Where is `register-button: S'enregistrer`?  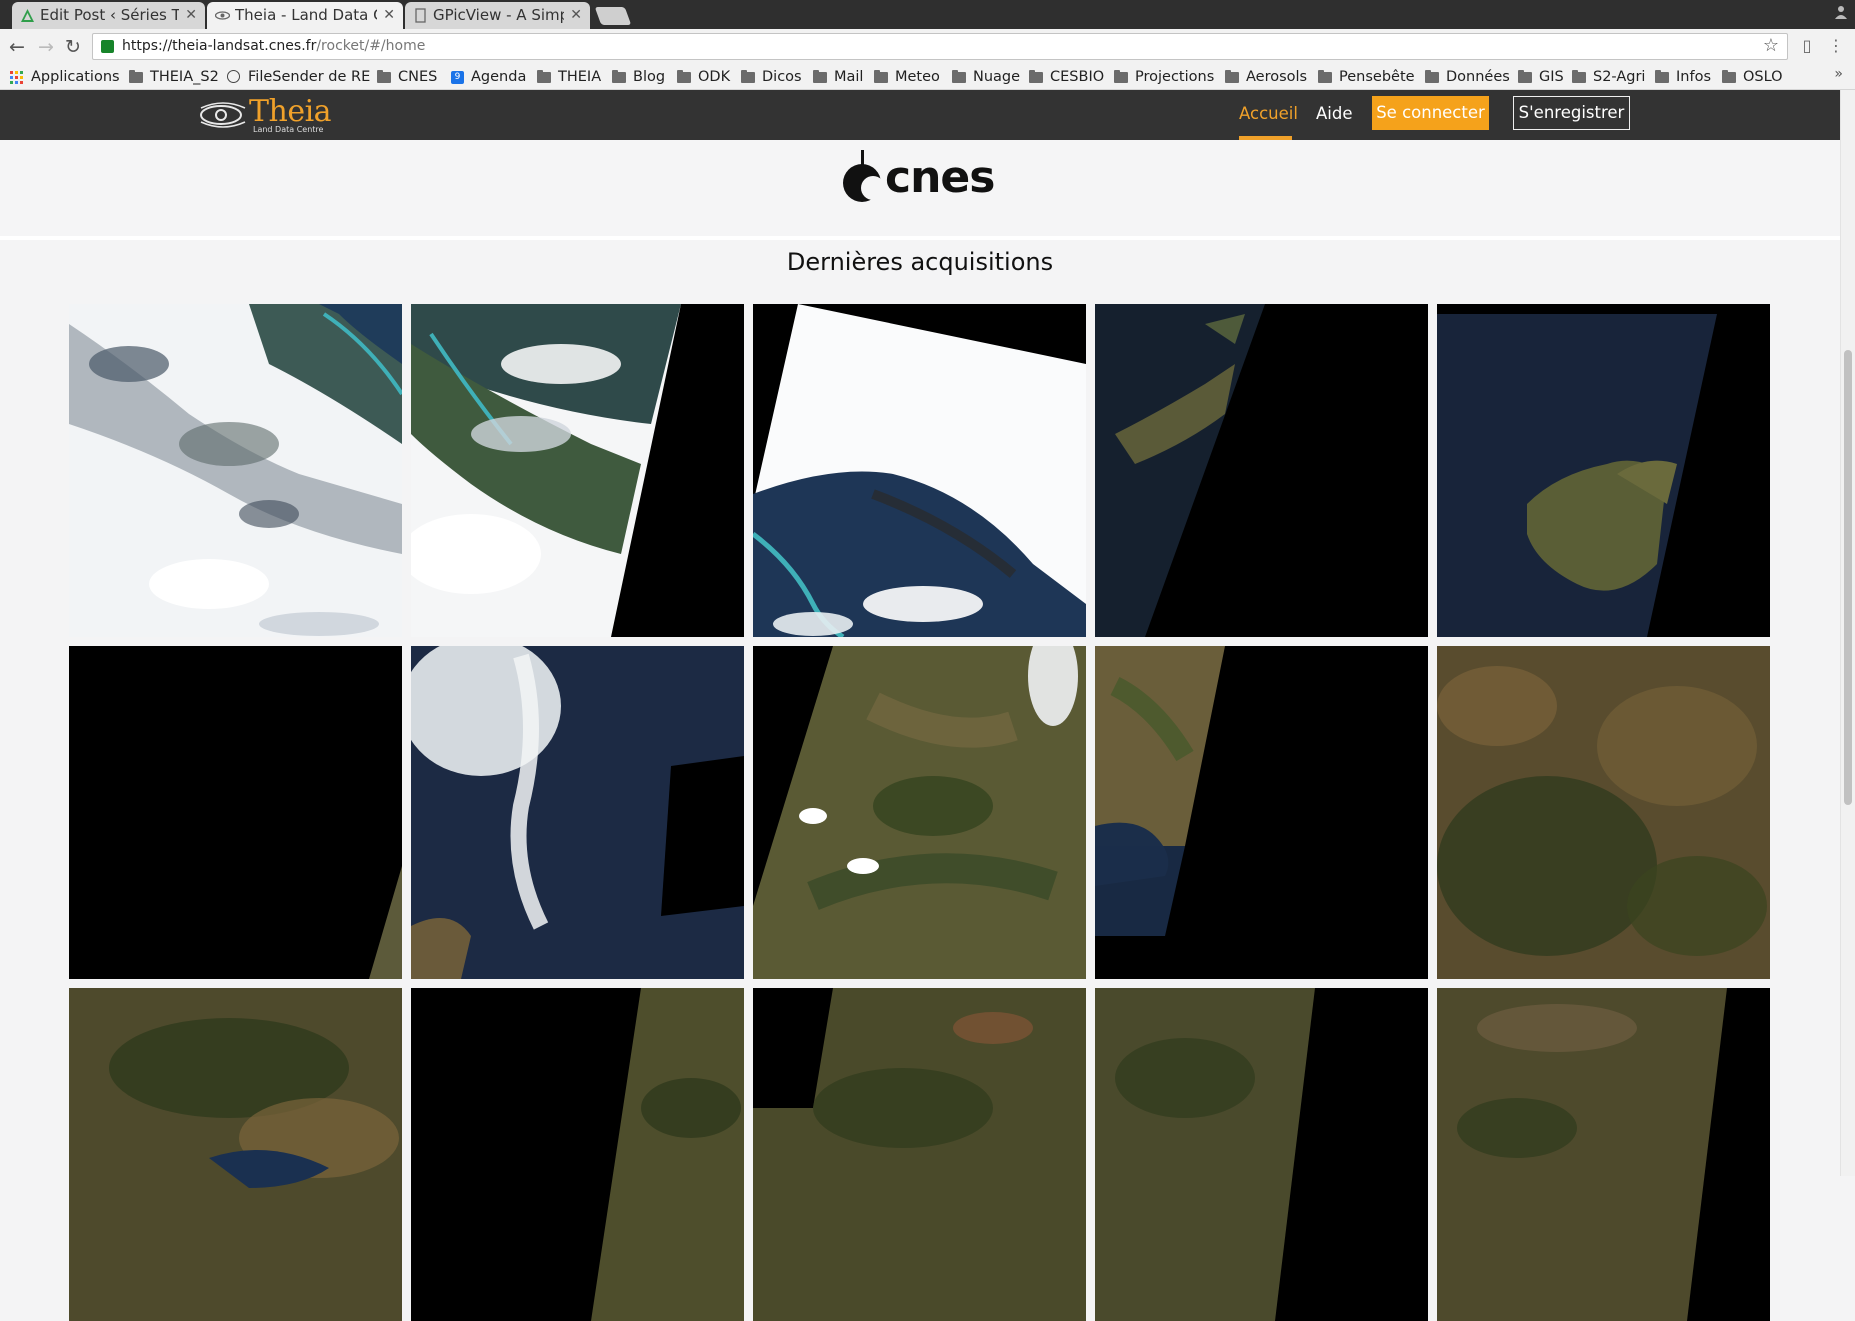 register-button: S'enregistrer is located at coordinates (1571, 113).